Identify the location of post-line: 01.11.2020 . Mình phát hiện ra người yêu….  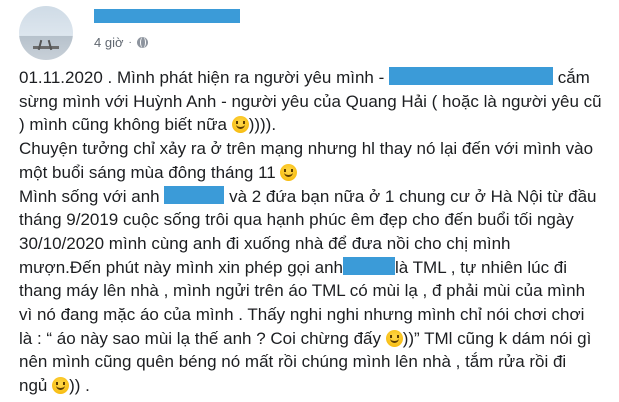
(304, 77).